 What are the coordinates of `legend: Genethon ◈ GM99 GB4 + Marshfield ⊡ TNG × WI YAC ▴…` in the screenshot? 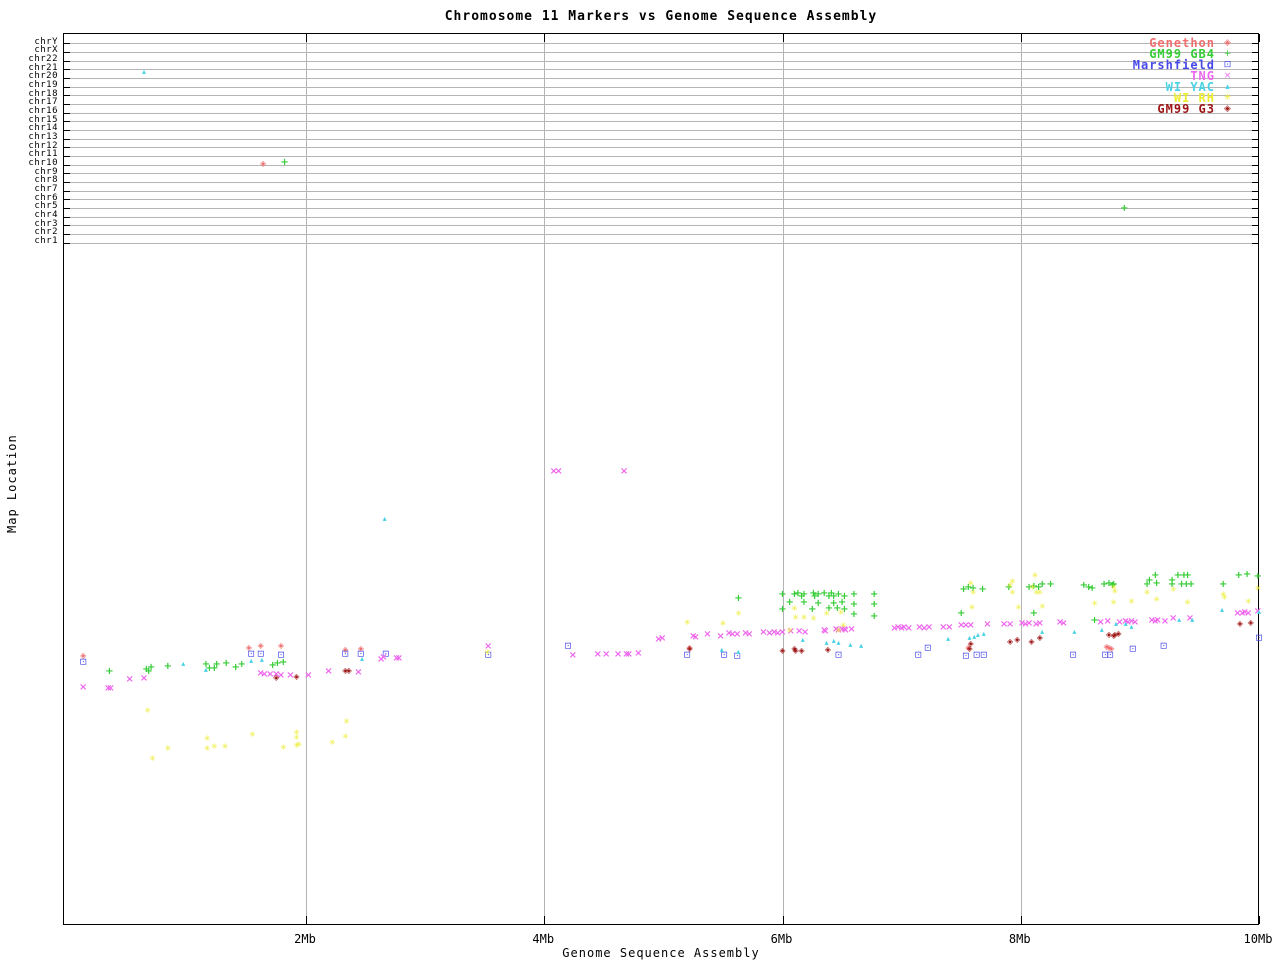 It's located at (1187, 76).